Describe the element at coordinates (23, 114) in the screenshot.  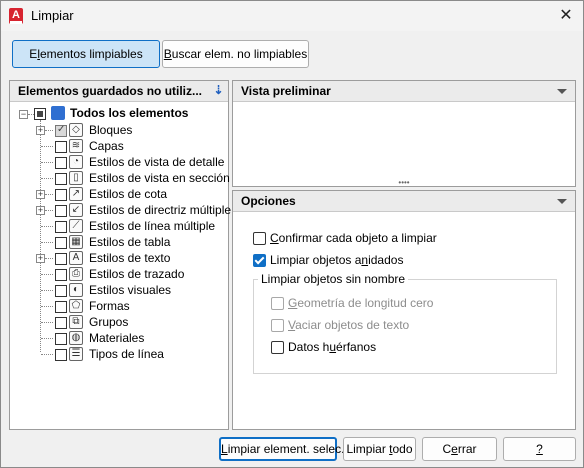
I see `collapse-toggle: −` at that location.